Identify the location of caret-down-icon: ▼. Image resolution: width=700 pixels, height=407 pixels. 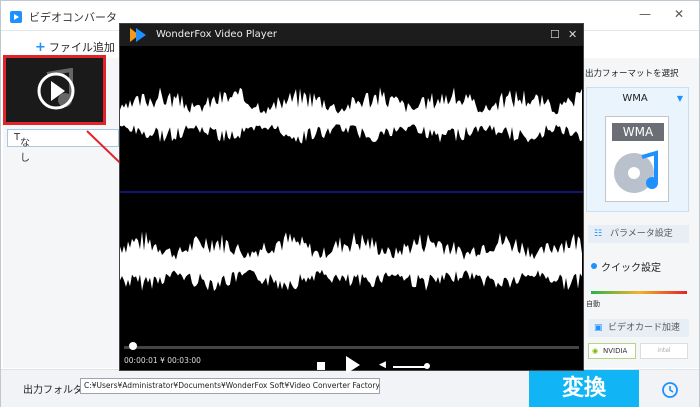
(679, 98).